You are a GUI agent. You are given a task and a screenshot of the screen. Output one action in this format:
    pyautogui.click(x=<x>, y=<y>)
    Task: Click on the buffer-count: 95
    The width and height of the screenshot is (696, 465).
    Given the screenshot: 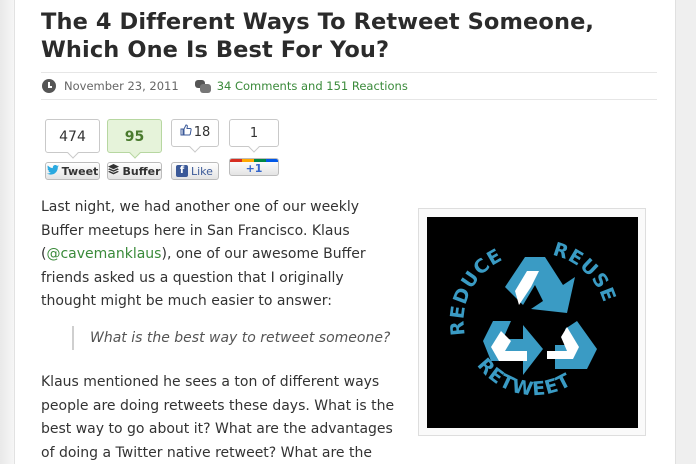 What is the action you would take?
    pyautogui.click(x=134, y=136)
    